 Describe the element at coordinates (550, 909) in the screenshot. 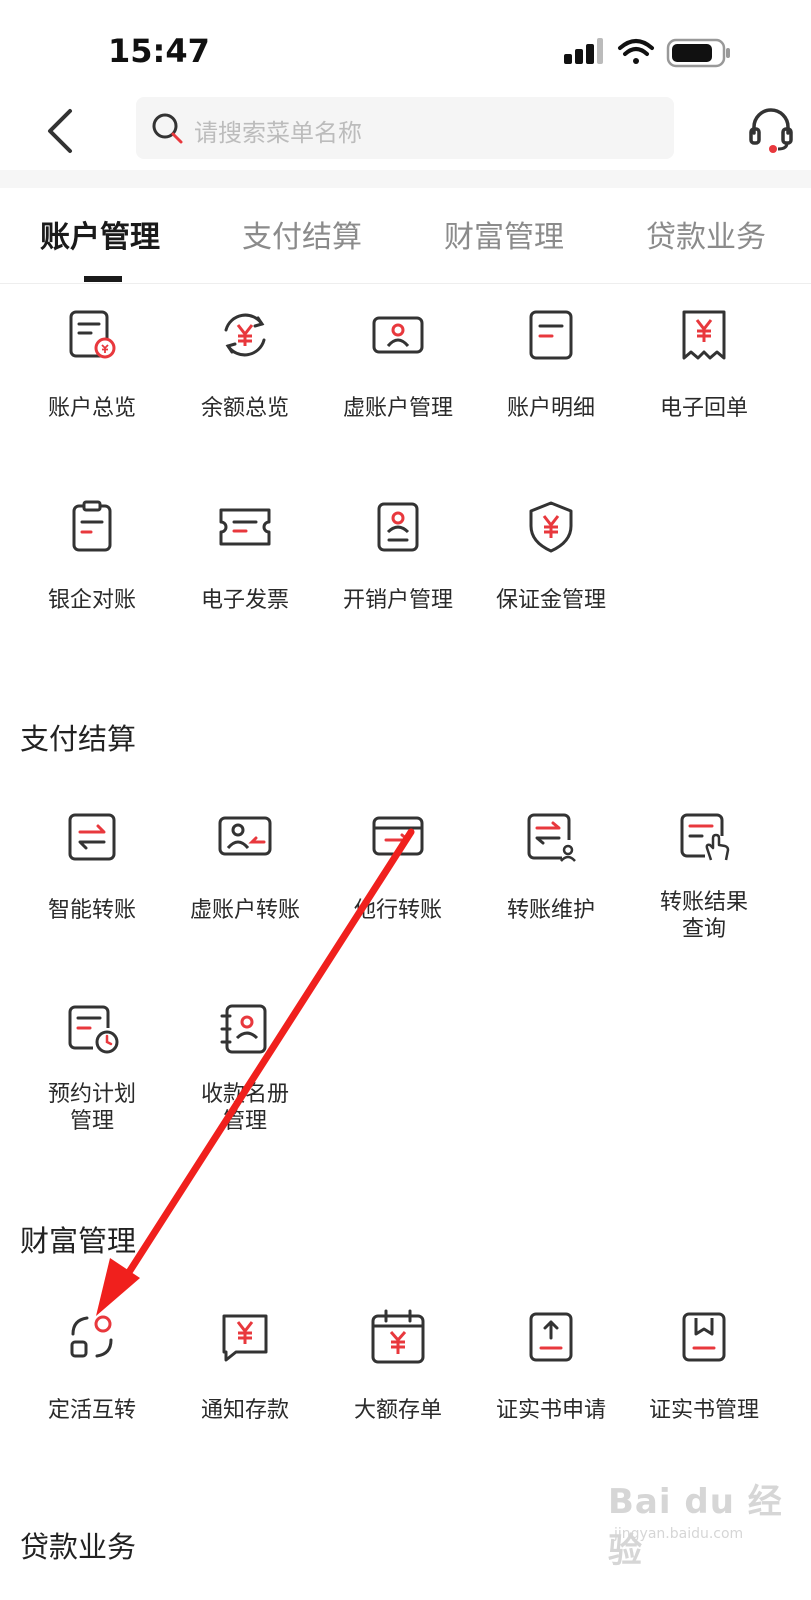

I see `menu-item-label: 转账维护` at that location.